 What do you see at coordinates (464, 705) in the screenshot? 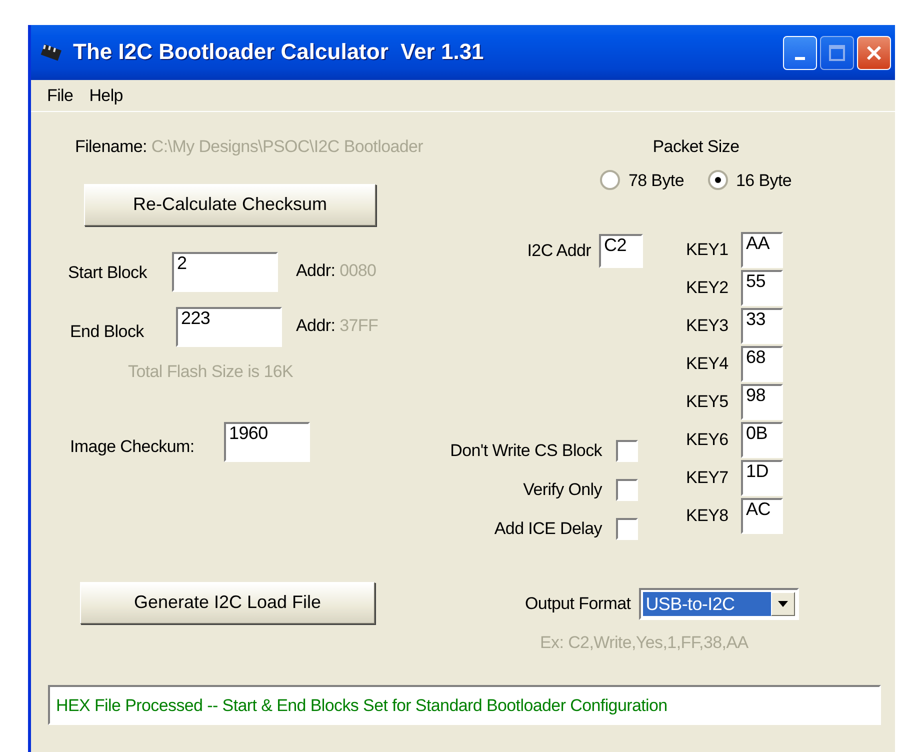
I see `status-field: HEX File Processed -- Start & End Blocks Set for Standard Bootloader Configuration` at bounding box center [464, 705].